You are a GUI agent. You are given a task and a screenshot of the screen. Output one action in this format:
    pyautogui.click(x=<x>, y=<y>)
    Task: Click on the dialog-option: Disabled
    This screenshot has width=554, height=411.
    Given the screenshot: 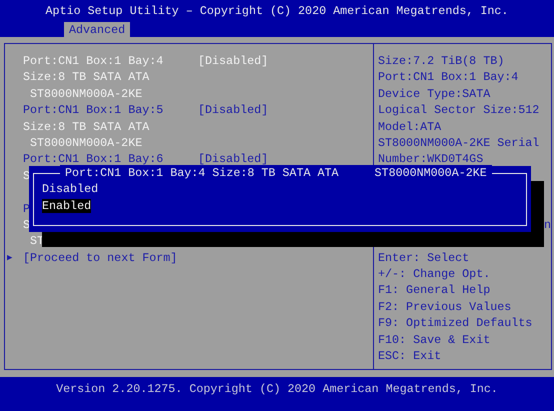 What is the action you would take?
    pyautogui.click(x=70, y=189)
    